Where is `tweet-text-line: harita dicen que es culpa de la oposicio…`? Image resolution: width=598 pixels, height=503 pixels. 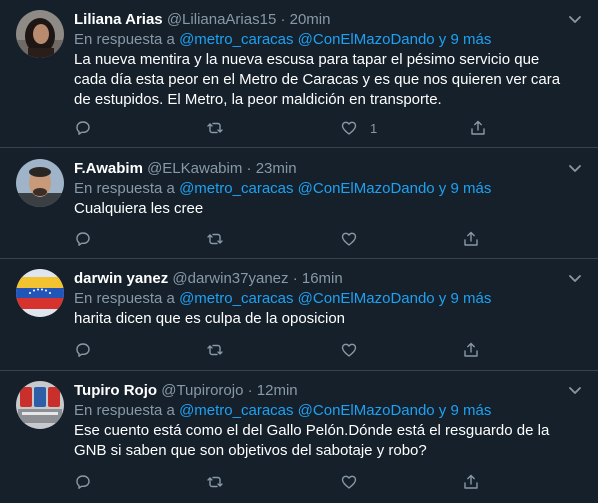 tweet-text-line: harita dicen que es culpa de la oposicio… is located at coordinates (210, 318).